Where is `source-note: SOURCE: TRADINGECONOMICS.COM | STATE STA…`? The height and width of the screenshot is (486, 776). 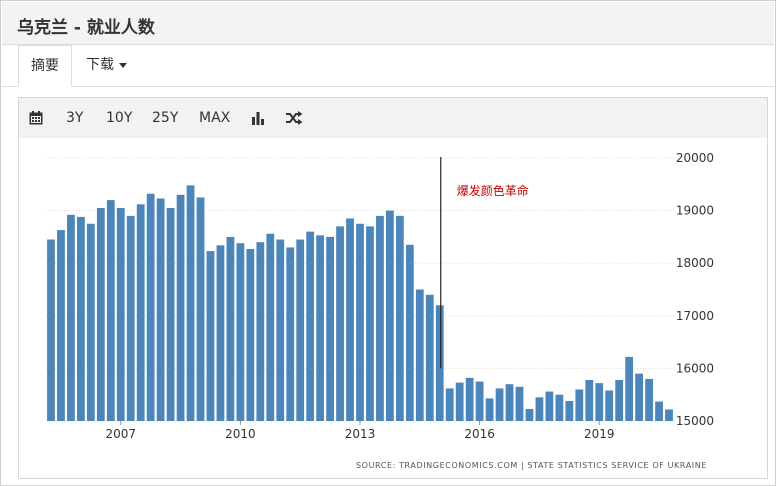
source-note: SOURCE: TRADINGECONOMICS.COM | STATE STA… is located at coordinates (531, 465).